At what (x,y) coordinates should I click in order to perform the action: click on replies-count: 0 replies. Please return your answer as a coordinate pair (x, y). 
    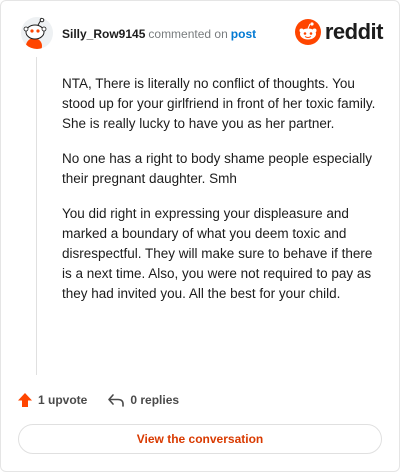
    Looking at the image, I should click on (155, 400).